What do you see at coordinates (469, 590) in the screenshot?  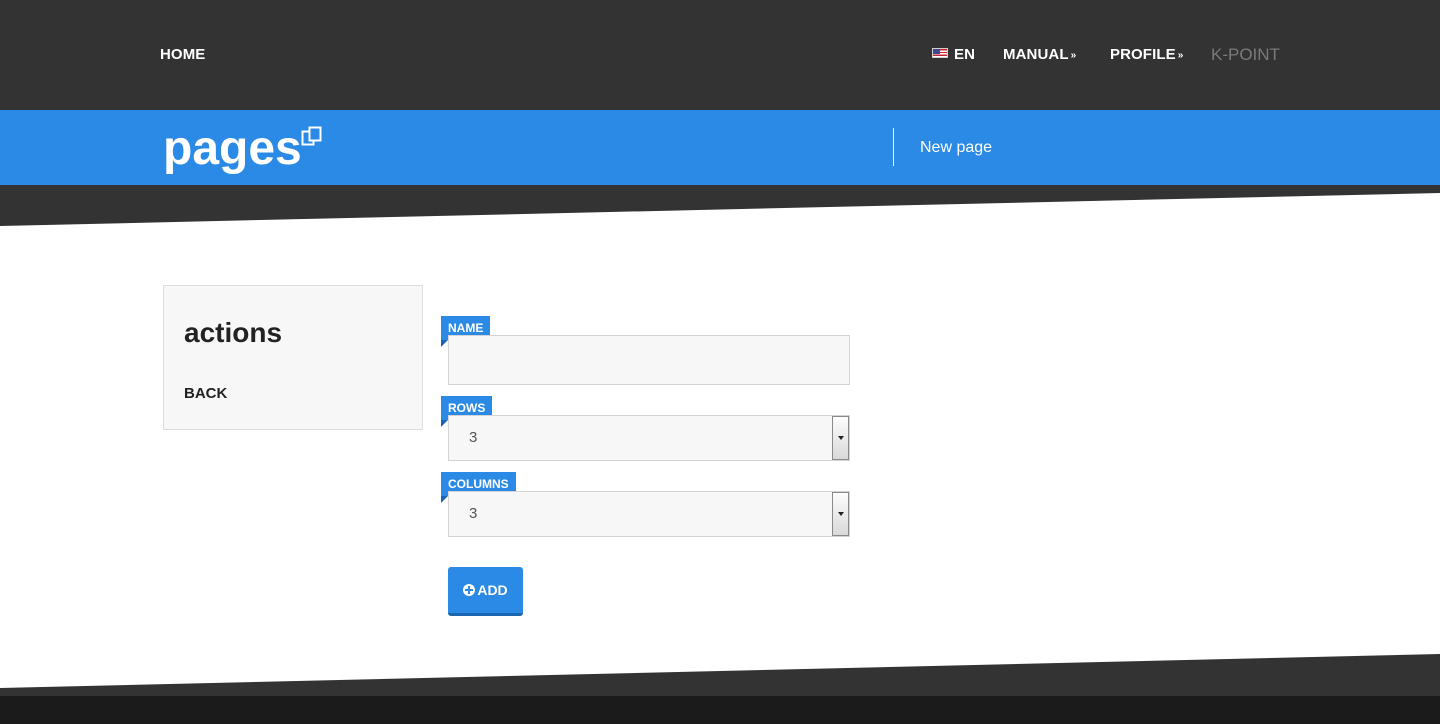 I see `plus-circle-icon` at bounding box center [469, 590].